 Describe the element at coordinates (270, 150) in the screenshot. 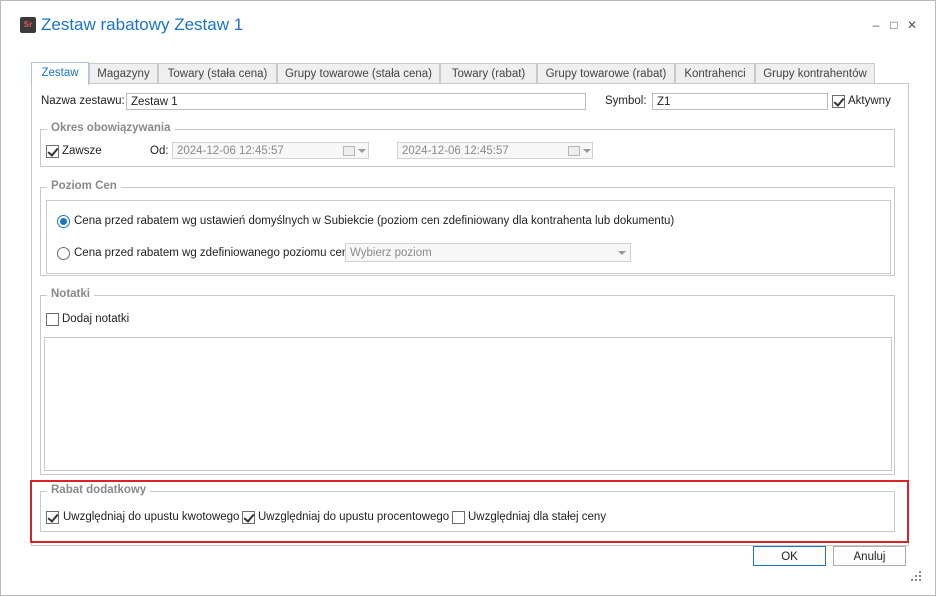

I see `from-date-input: 2024-12-06 12:45:57` at that location.